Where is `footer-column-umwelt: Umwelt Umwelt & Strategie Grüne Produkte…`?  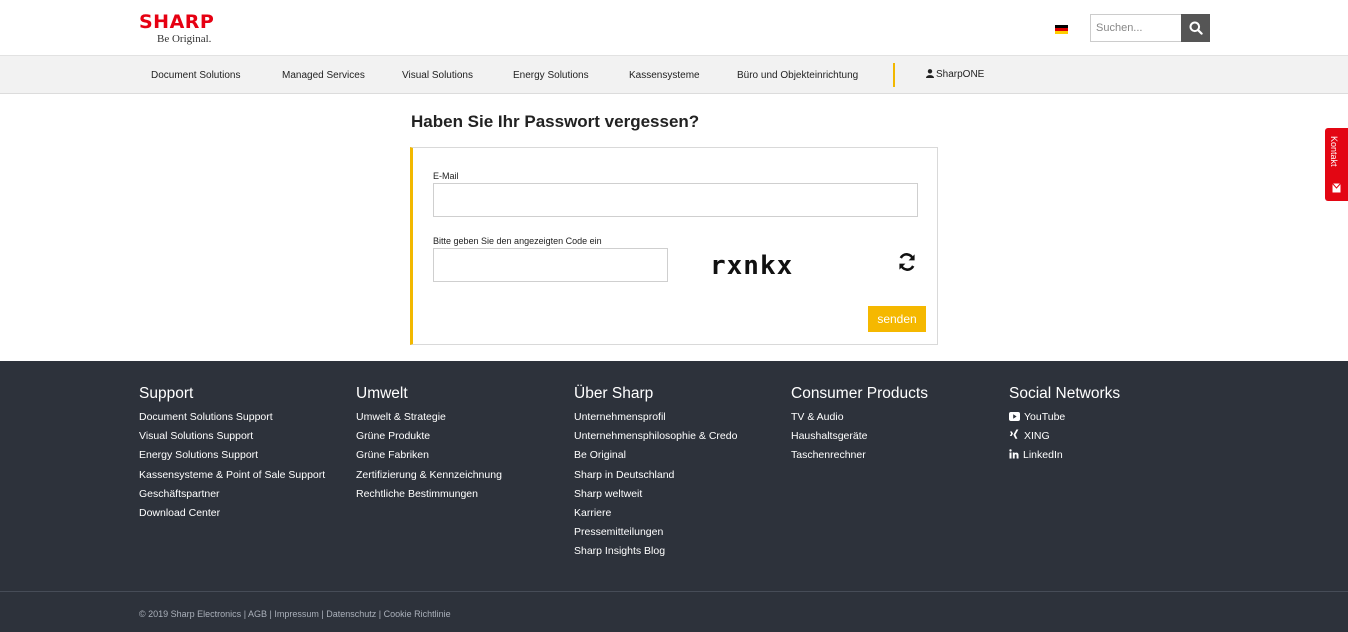
footer-column-umwelt: Umwelt Umwelt & Strategie Grüne Produkte… is located at coordinates (429, 444).